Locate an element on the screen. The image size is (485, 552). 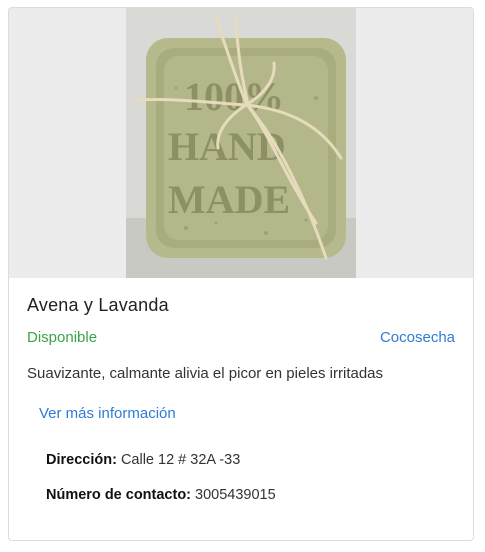
address-row: Dirección: Calle 12 # 32A -33 is located at coordinates (143, 460).